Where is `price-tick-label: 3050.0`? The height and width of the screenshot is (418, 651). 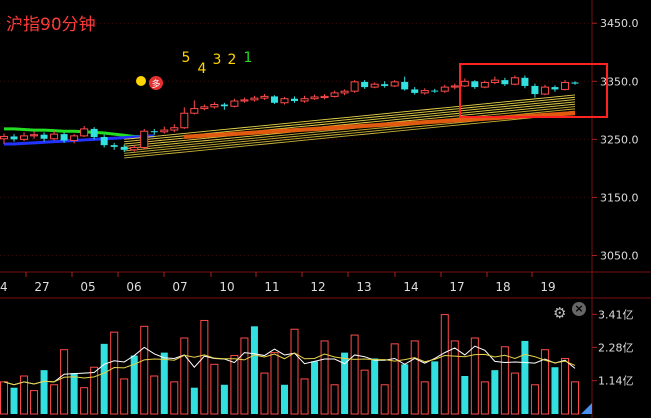
price-tick-label: 3050.0 is located at coordinates (619, 255).